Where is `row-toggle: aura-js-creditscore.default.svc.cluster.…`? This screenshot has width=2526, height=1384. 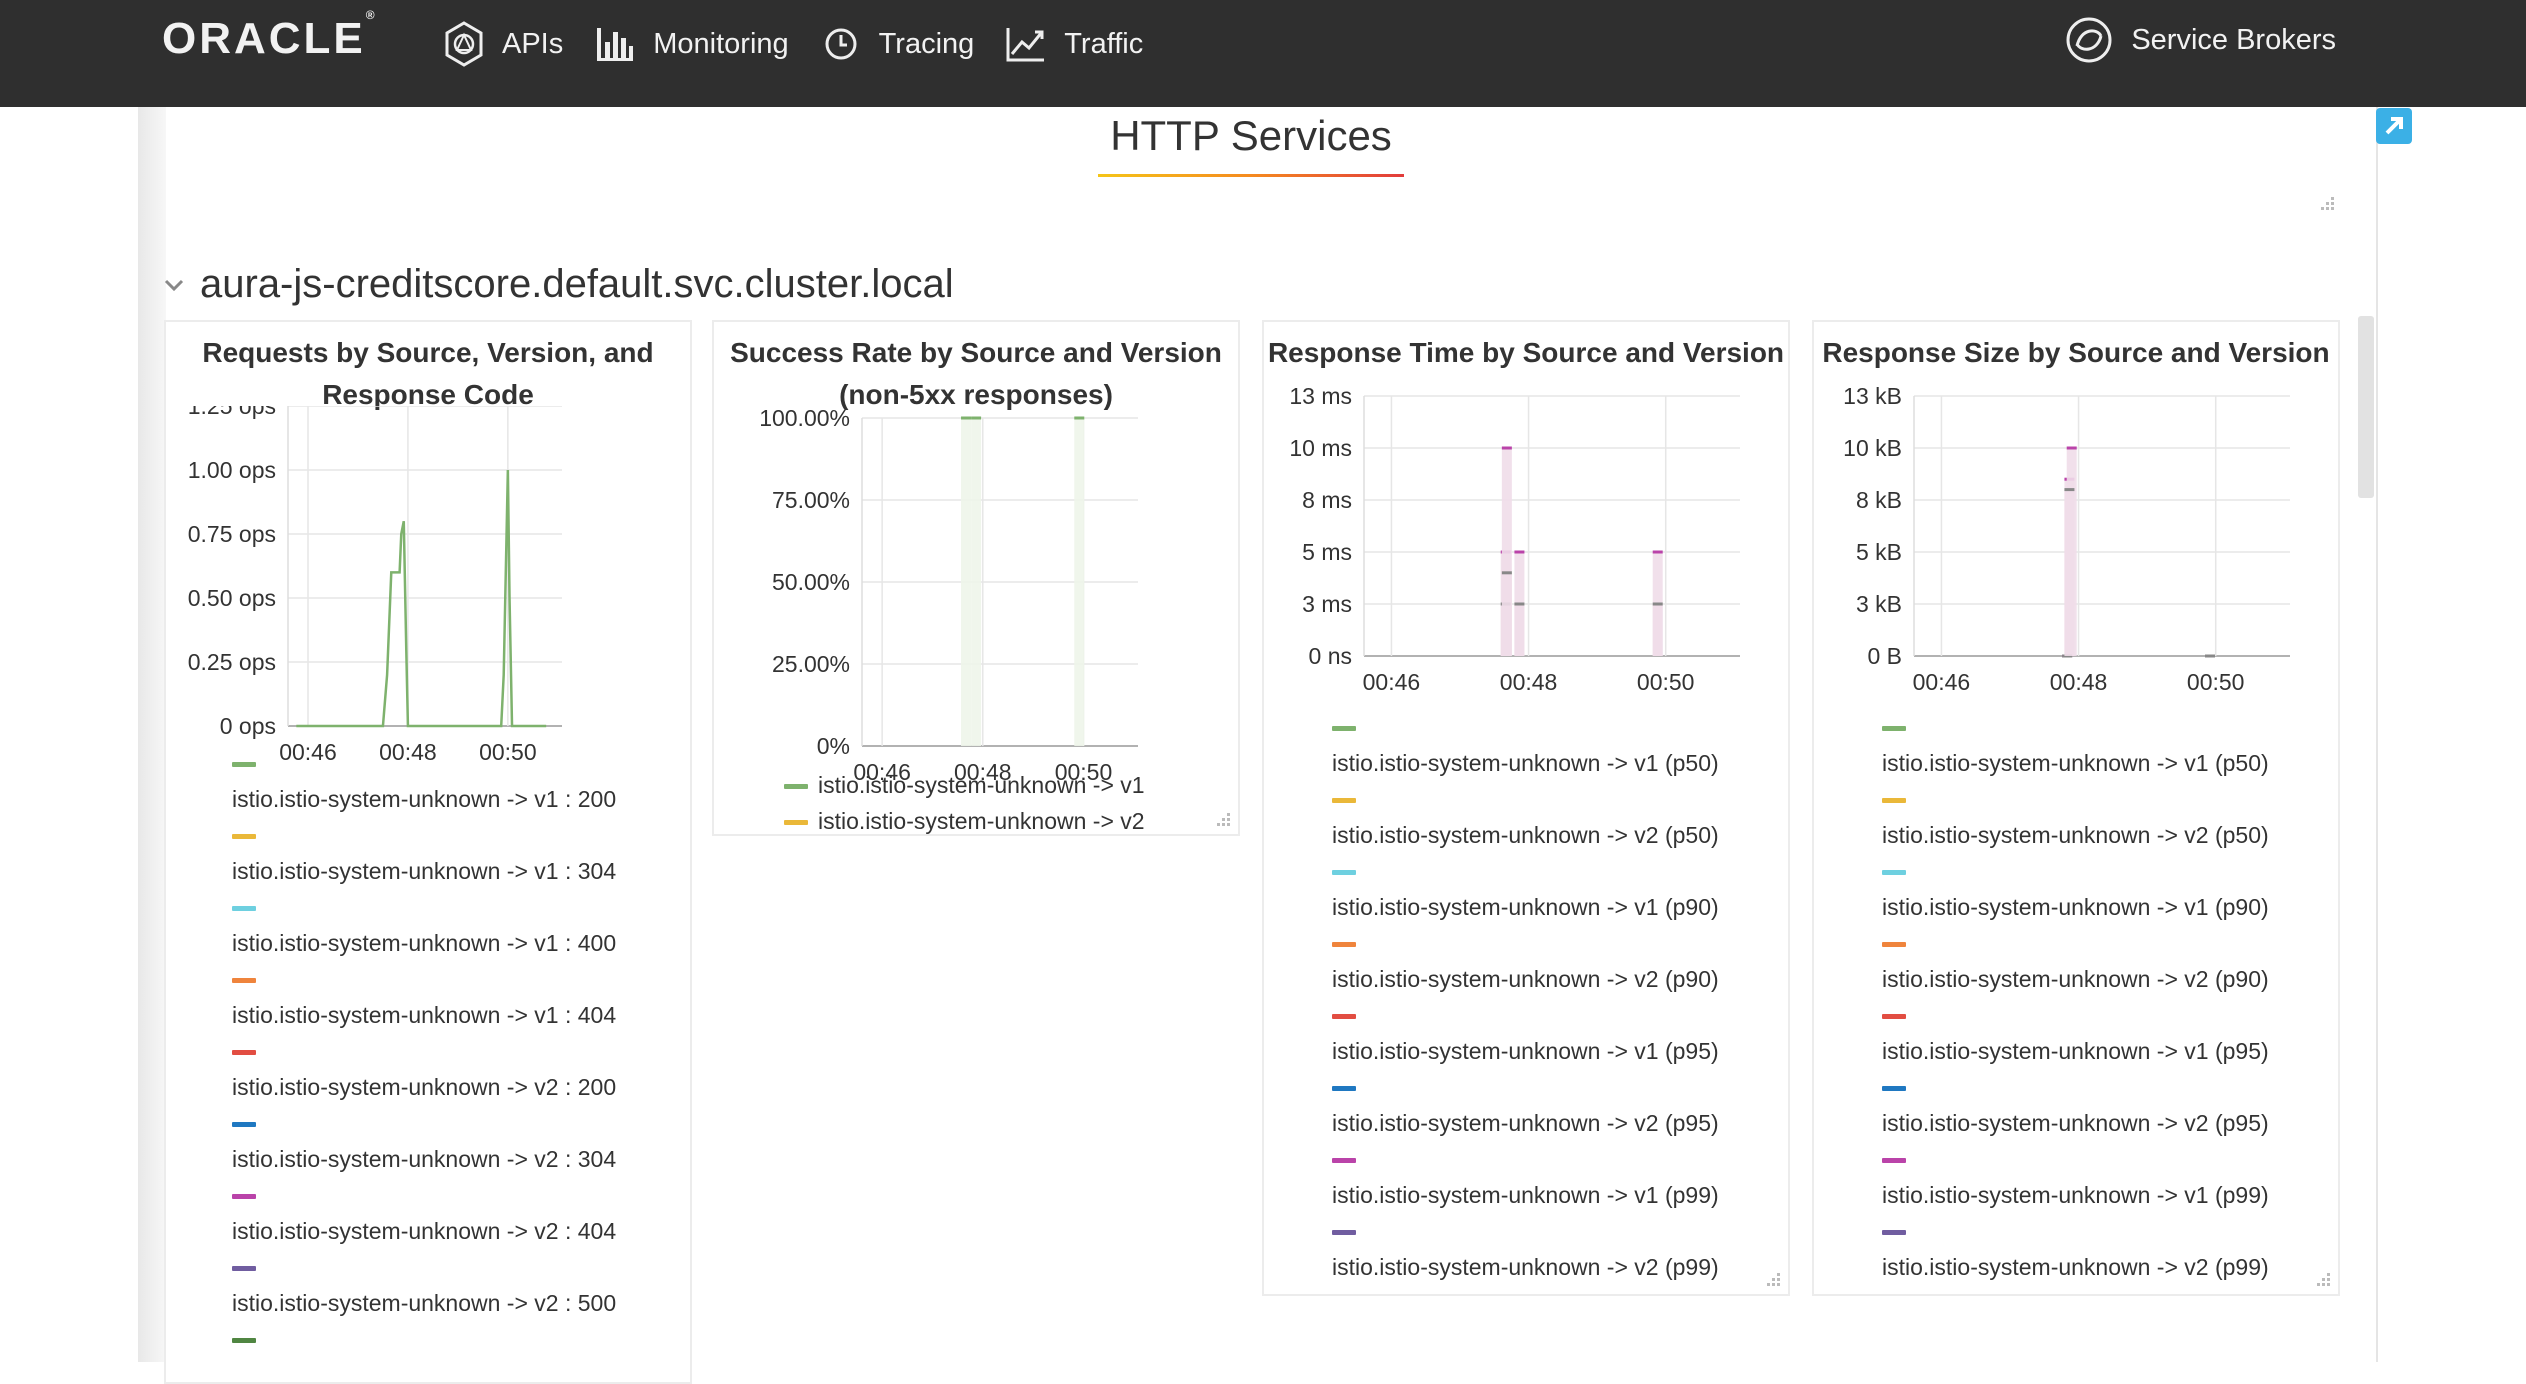 row-toggle: aura-js-creditscore.default.svc.cluster.… is located at coordinates (558, 284).